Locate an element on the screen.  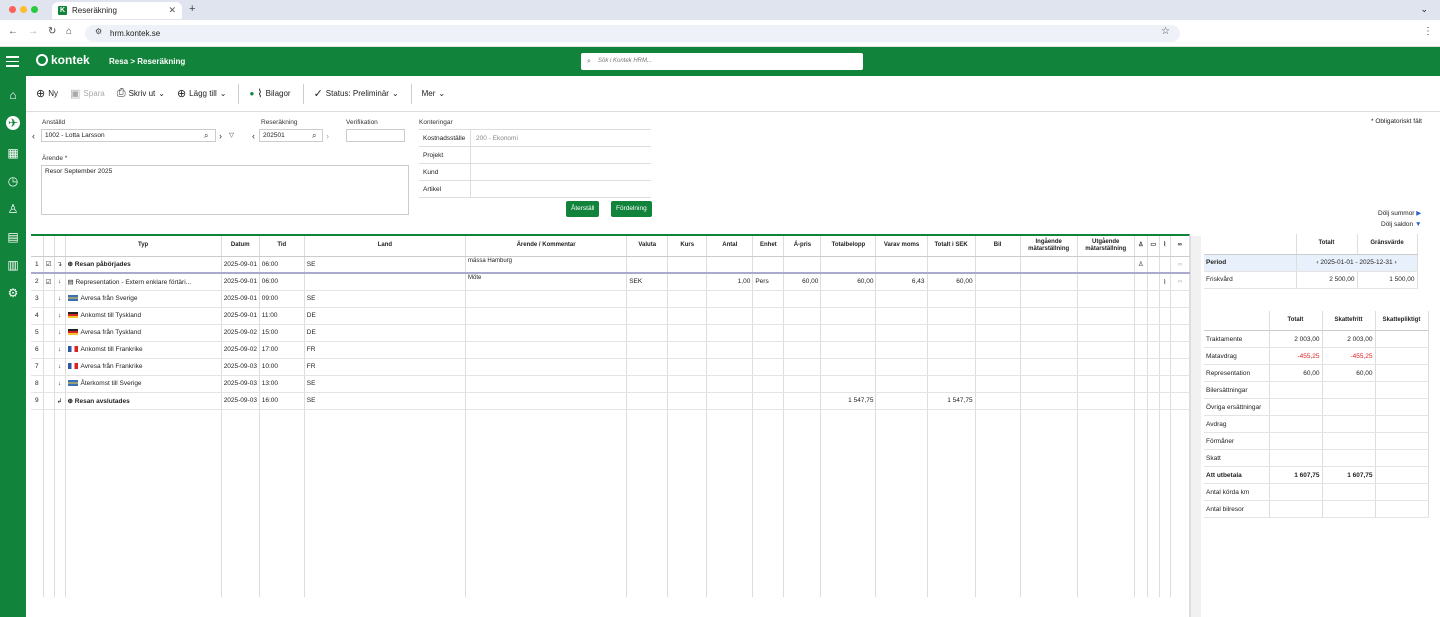
cell-time: 10:00 is located at coordinates (282, 367).